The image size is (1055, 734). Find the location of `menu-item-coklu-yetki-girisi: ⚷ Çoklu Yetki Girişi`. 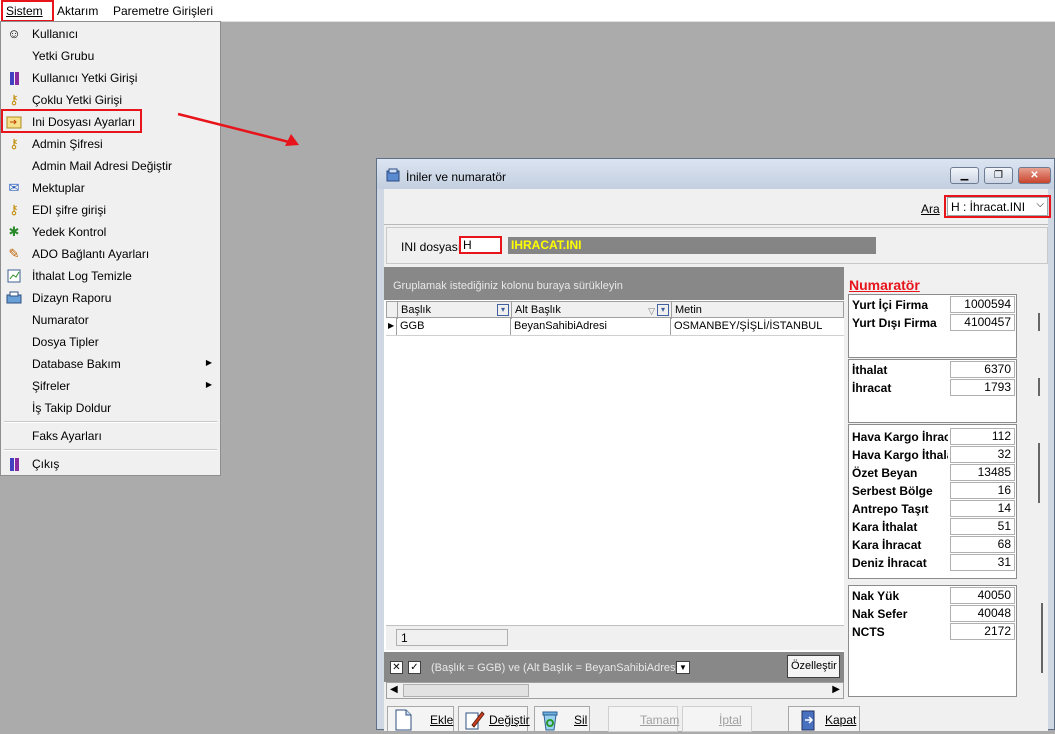

menu-item-coklu-yetki-girisi: ⚷ Çoklu Yetki Girişi is located at coordinates (110, 100).